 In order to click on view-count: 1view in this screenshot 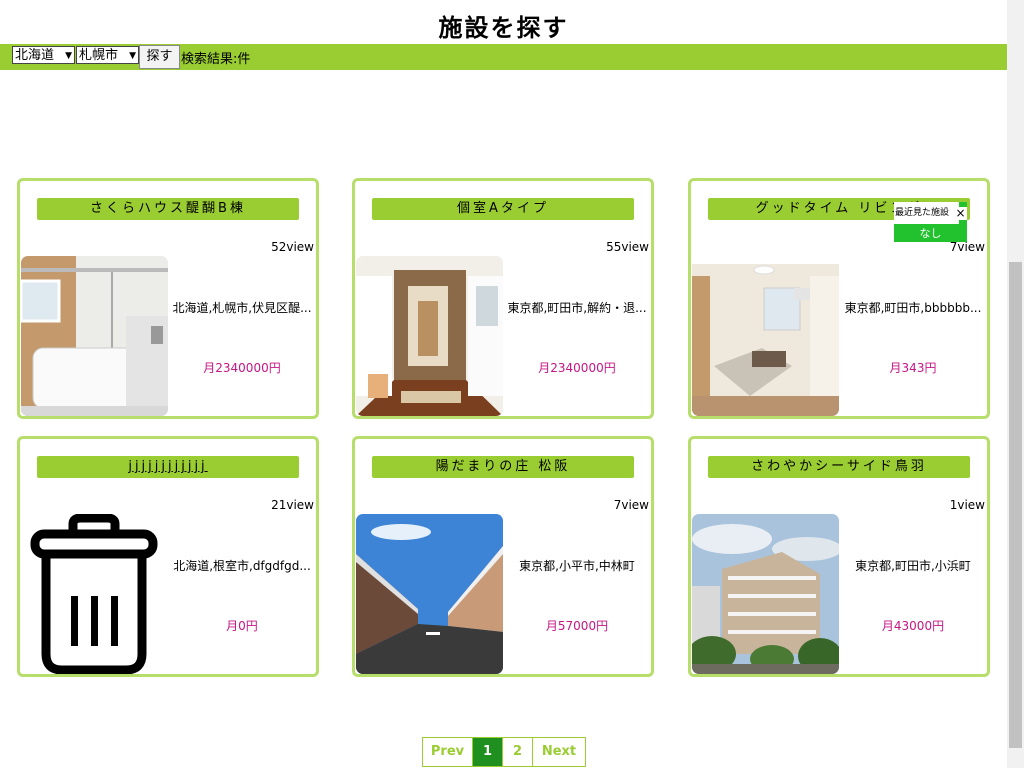, I will do `click(967, 505)`.